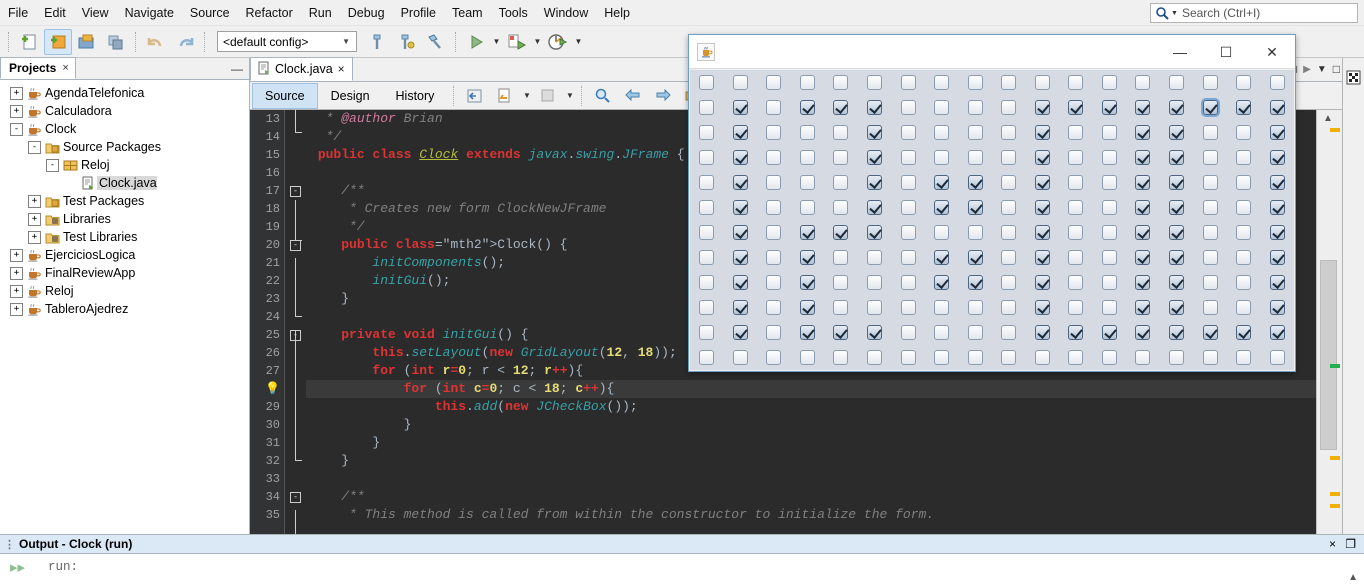  What do you see at coordinates (1277, 232) in the screenshot?
I see `checkbox-r6-c17` at bounding box center [1277, 232].